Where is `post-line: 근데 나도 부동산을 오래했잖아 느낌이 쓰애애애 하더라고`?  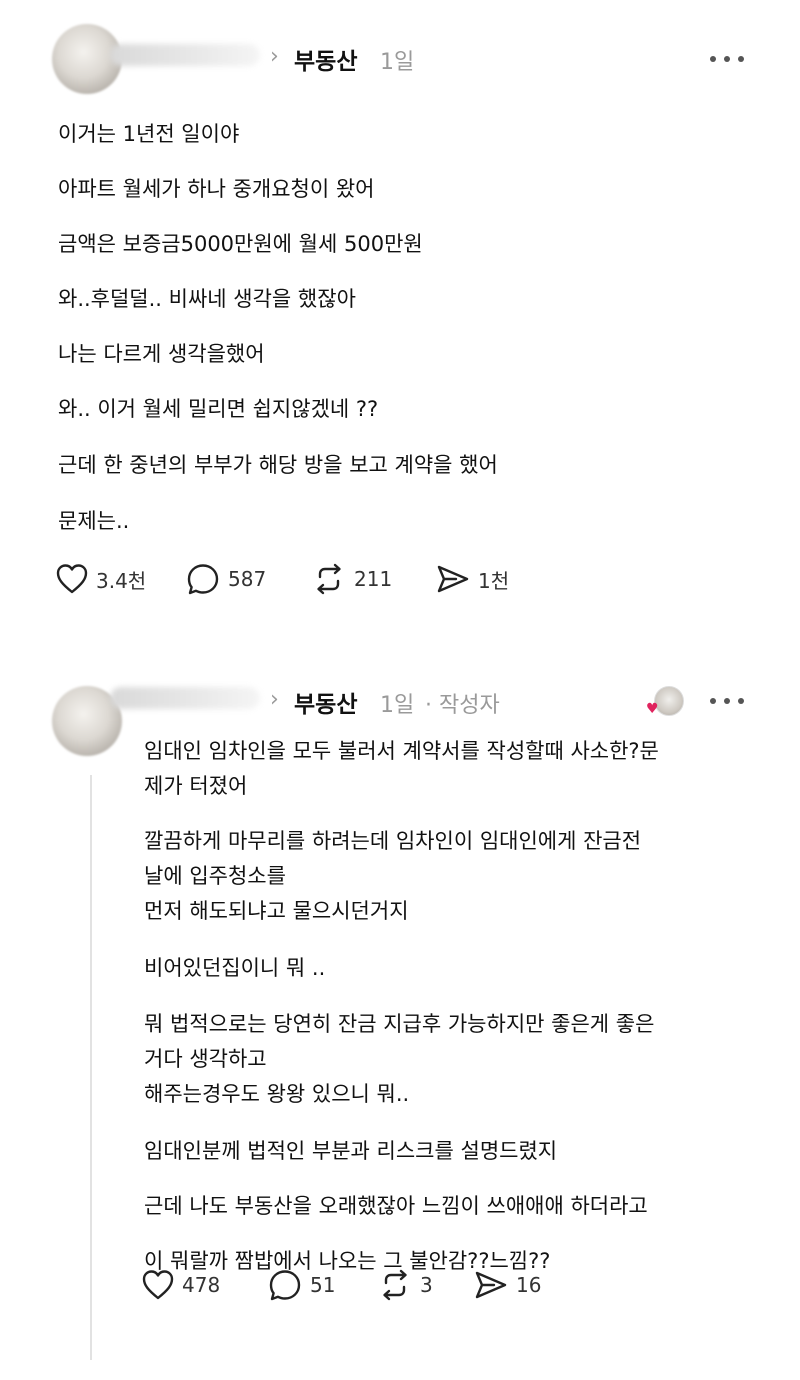 post-line: 근데 나도 부동산을 오래했잖아 느낌이 쓰애애애 하더라고 is located at coordinates (396, 1206).